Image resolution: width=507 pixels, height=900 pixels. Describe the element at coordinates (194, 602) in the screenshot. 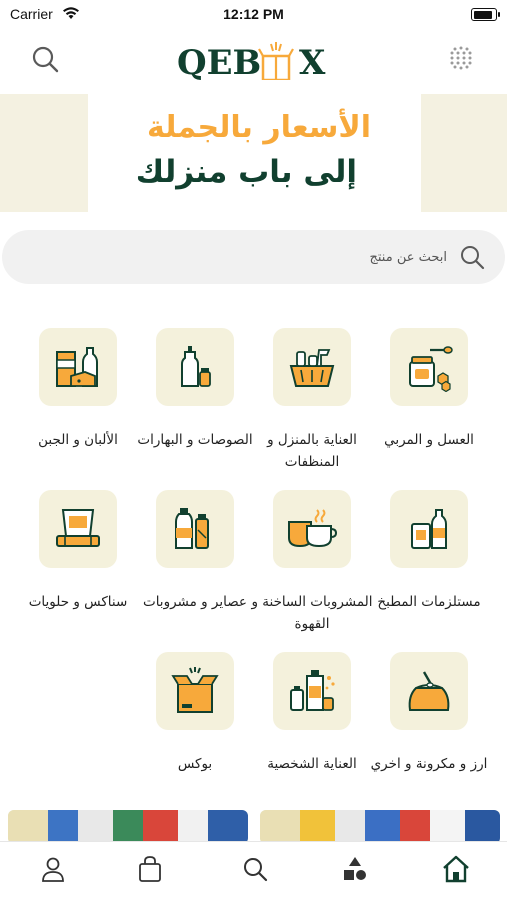

I see `category-label: عصاير و مشروبات` at that location.